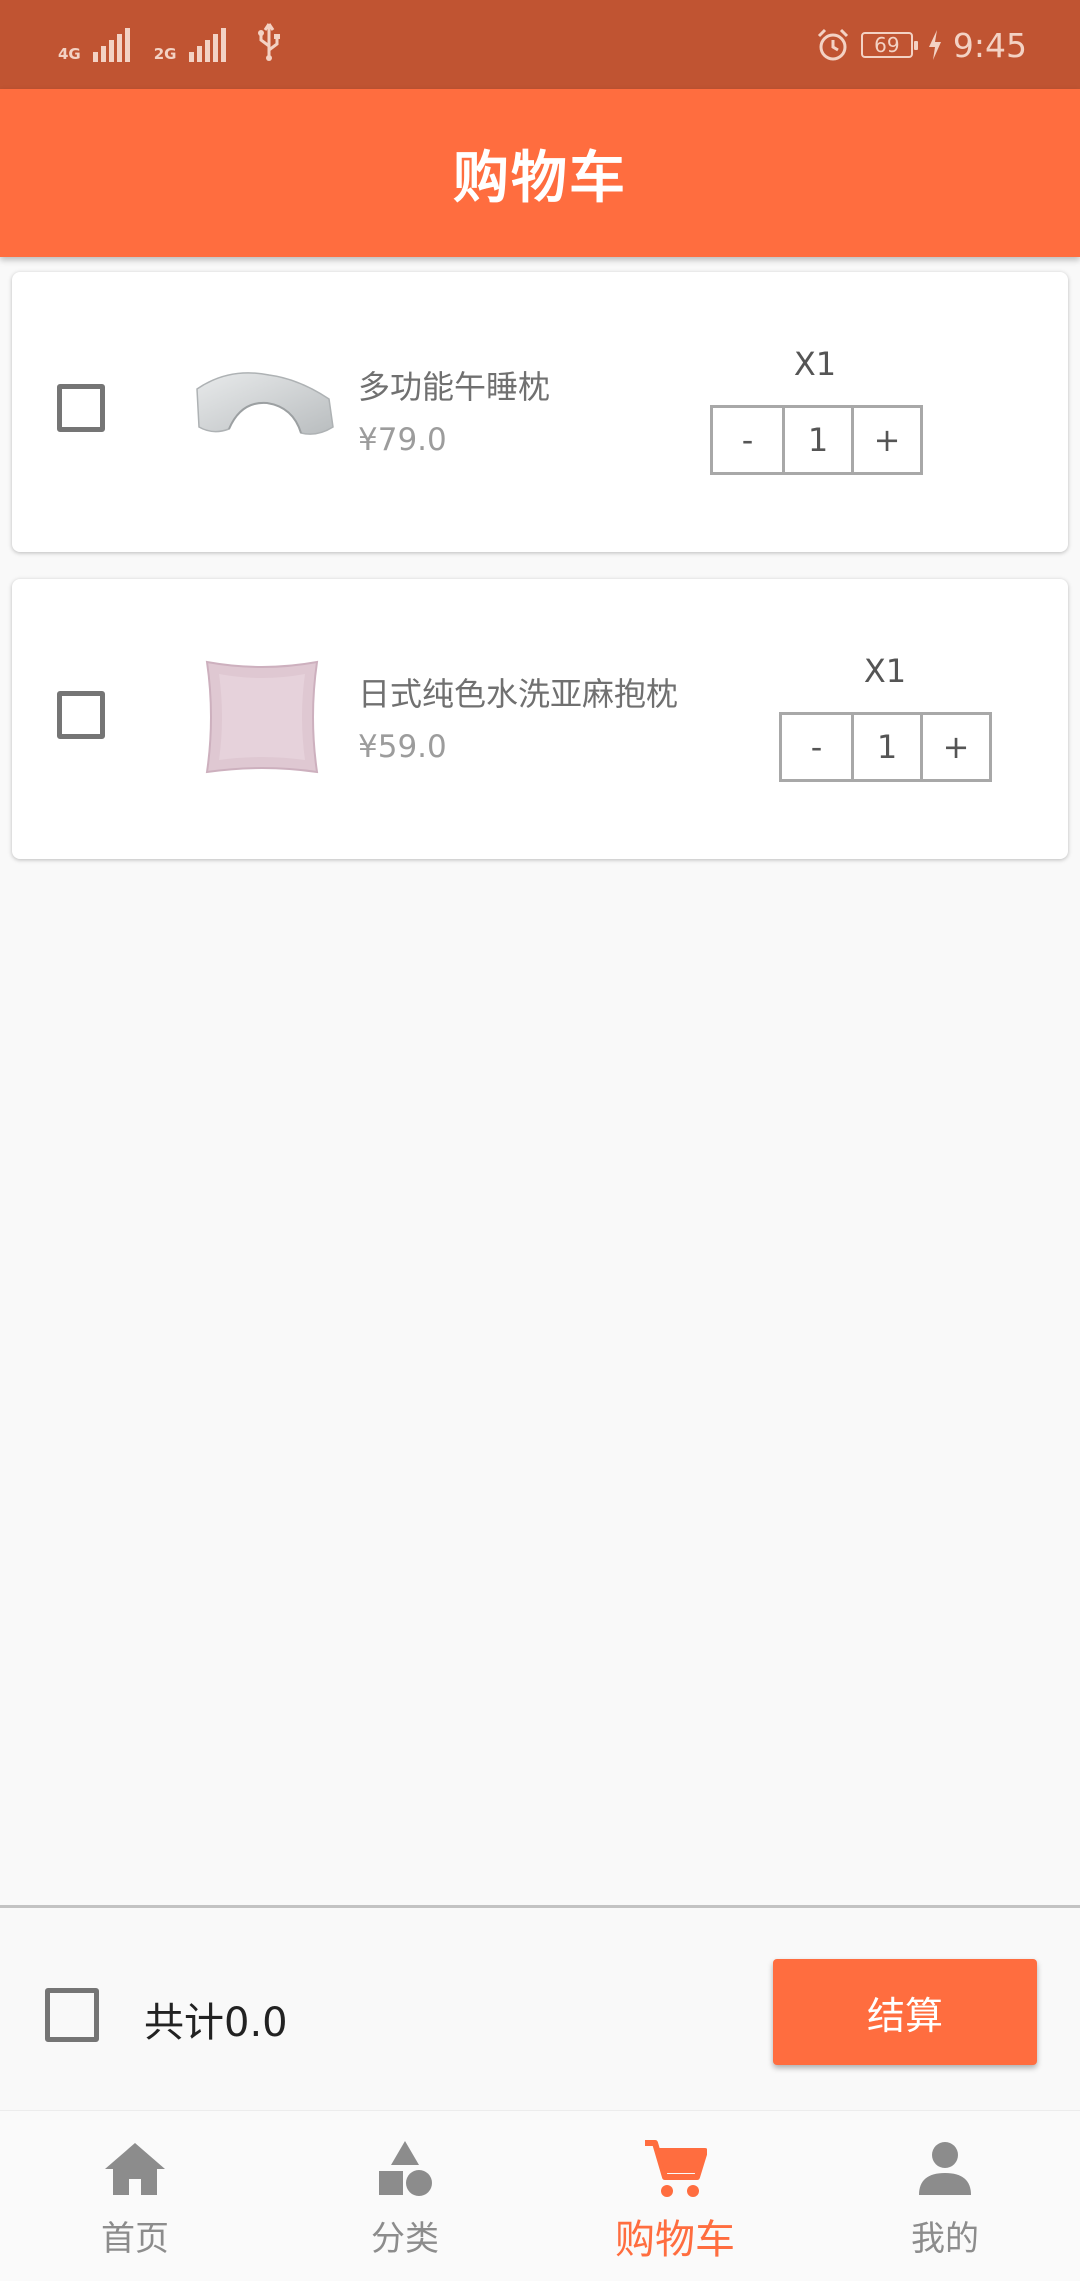  I want to click on product-name: 多功能午睡枕, so click(454, 387).